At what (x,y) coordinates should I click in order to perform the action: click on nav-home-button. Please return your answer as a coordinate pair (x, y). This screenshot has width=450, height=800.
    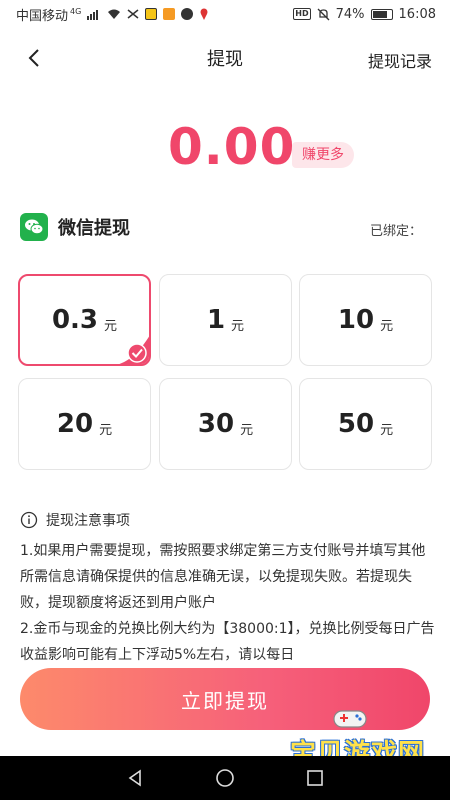
    Looking at the image, I should click on (225, 778).